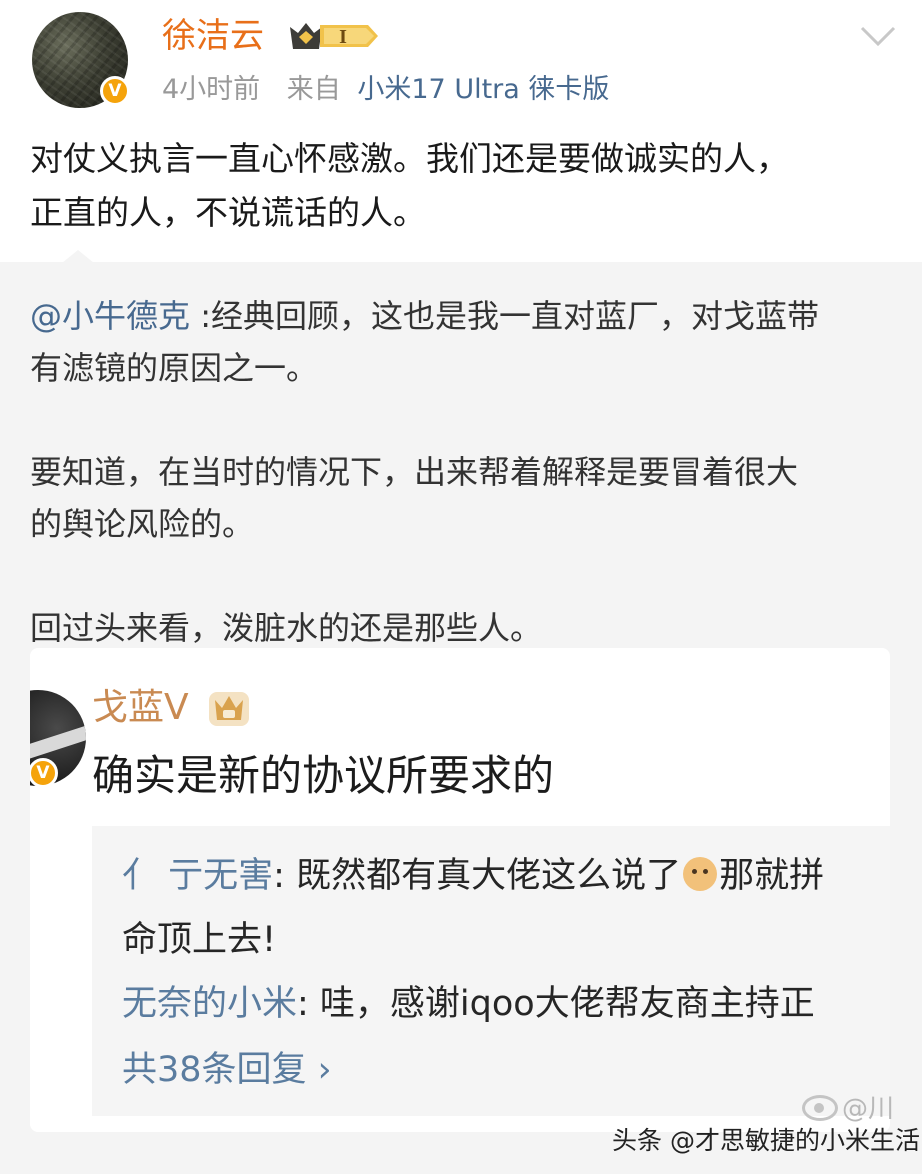 This screenshot has width=922, height=1174. I want to click on repost-text: 回过头来看，泼脏水的还是那些人。, so click(286, 628).